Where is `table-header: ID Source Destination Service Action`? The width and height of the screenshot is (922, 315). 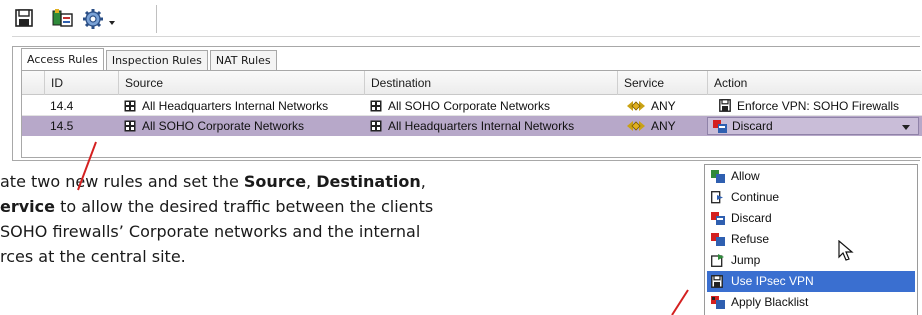 table-header: ID Source Destination Service Action is located at coordinates (472, 83).